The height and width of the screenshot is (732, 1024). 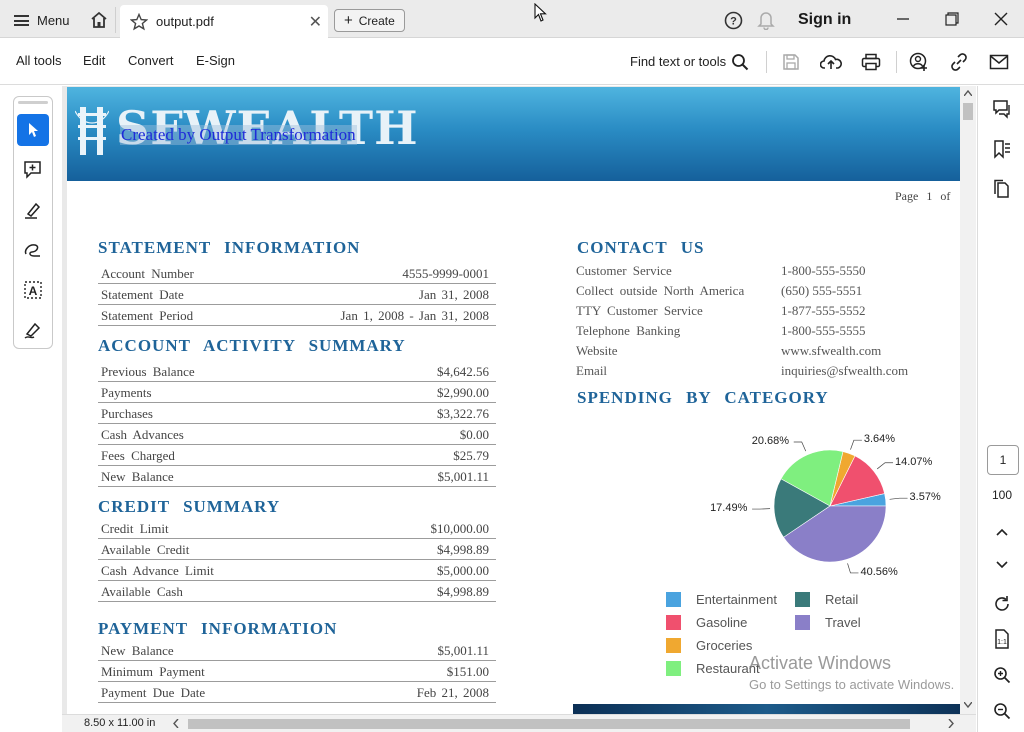 I want to click on share-user-button, so click(x=919, y=62).